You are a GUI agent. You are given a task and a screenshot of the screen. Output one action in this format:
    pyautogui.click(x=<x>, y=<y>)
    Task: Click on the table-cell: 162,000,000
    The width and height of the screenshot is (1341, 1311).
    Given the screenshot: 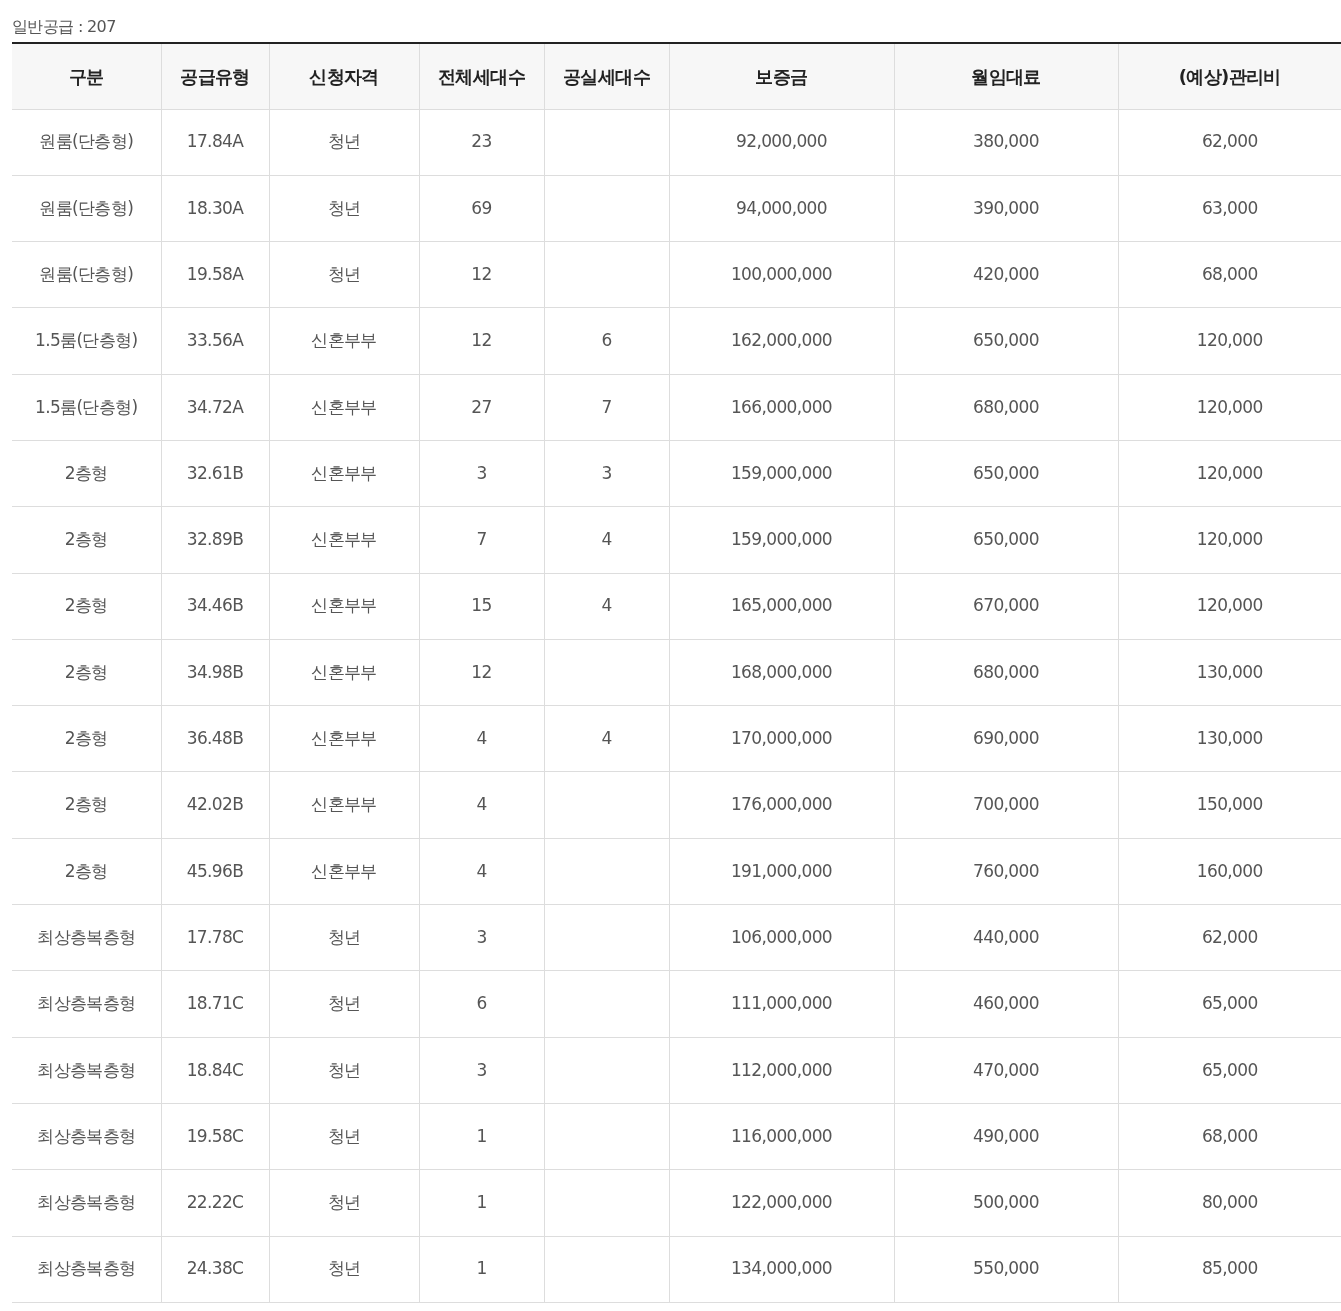 What is the action you would take?
    pyautogui.click(x=781, y=340)
    